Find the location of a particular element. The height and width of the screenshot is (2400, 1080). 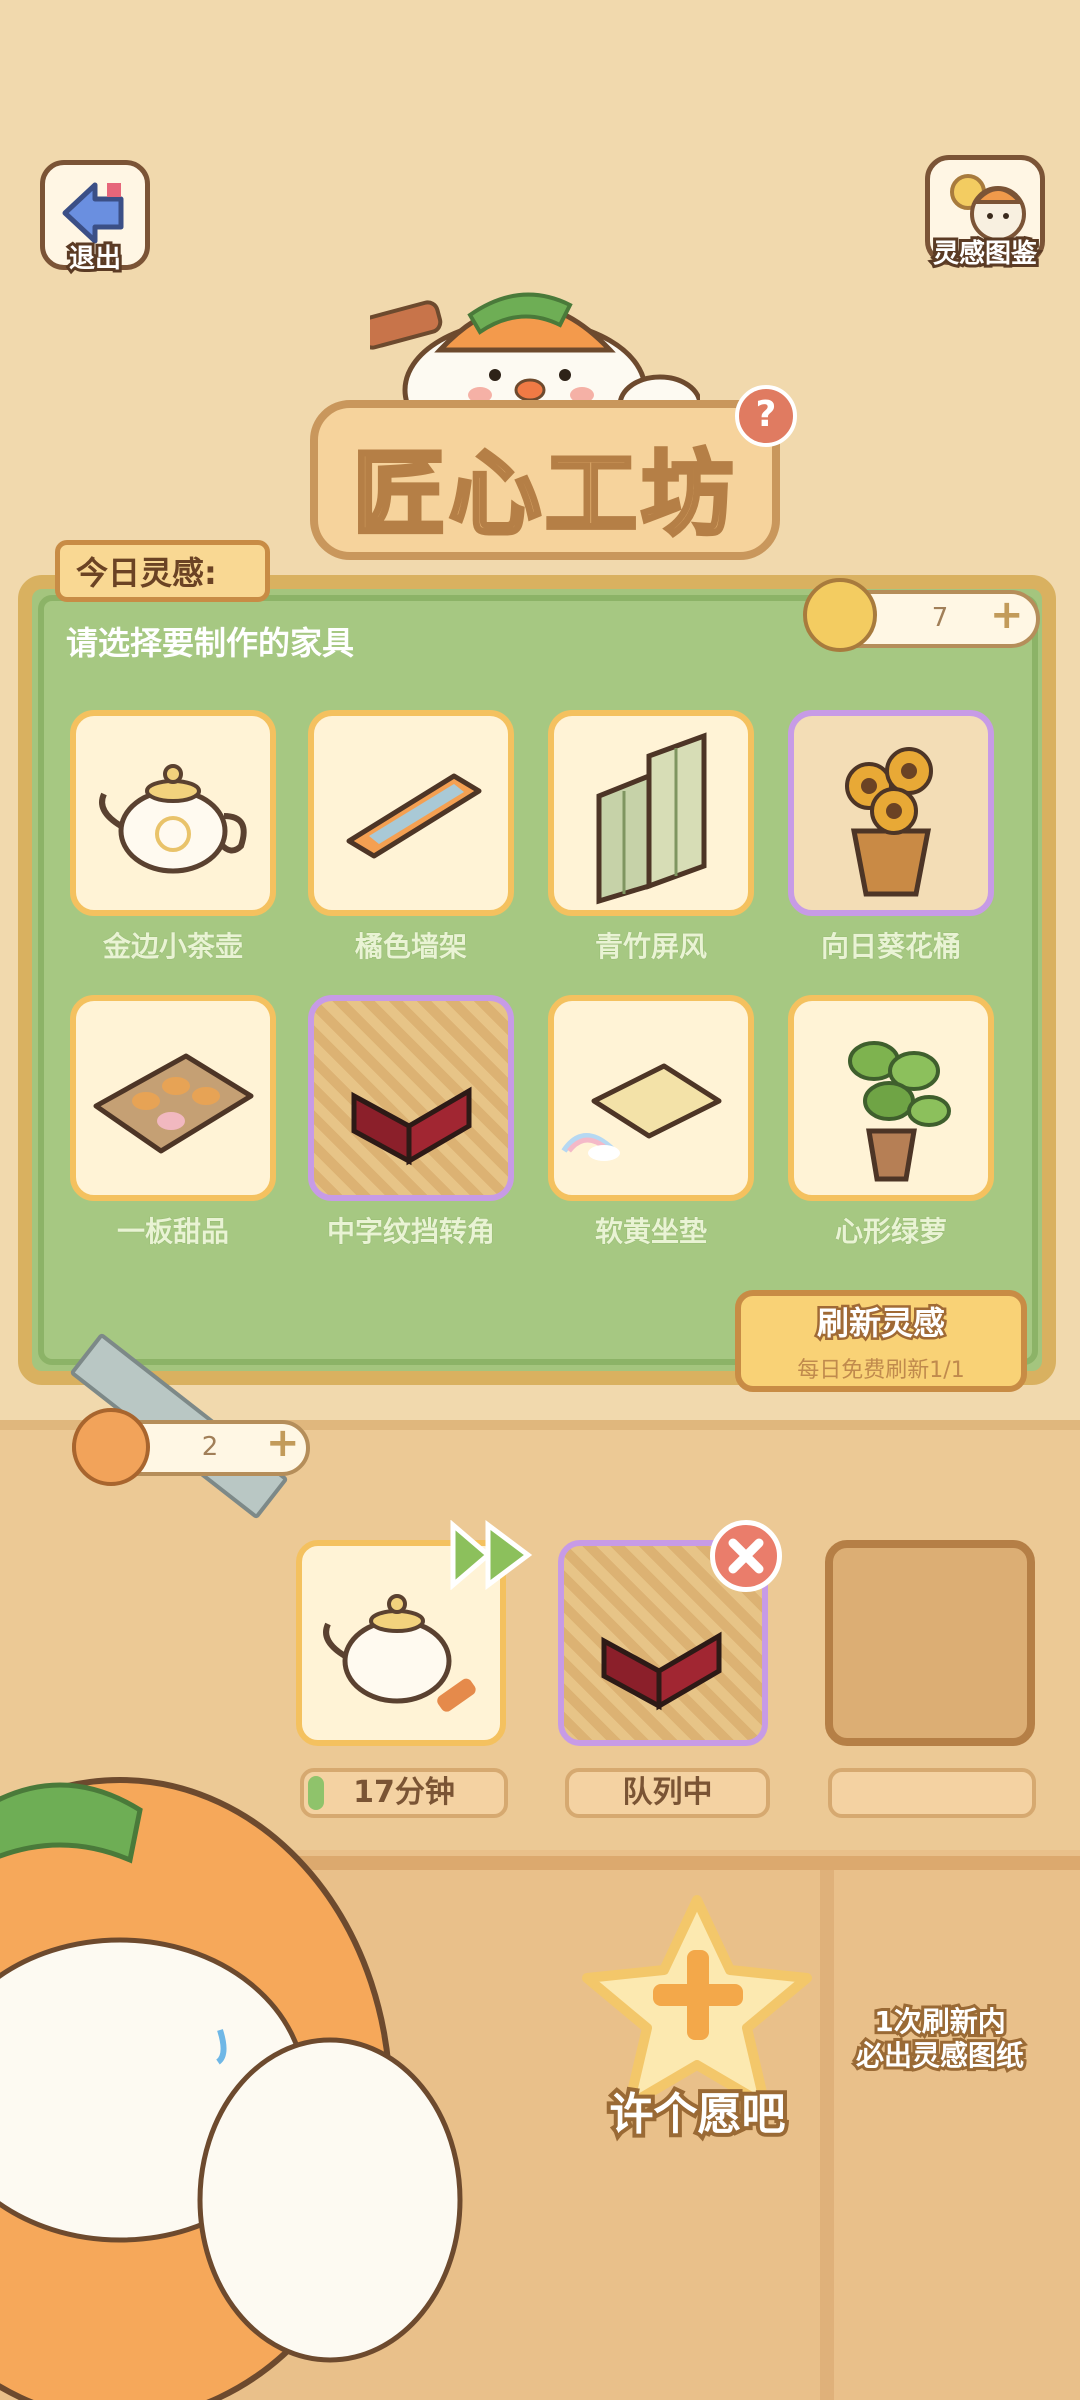

wall-shelf-icon is located at coordinates (414, 816).